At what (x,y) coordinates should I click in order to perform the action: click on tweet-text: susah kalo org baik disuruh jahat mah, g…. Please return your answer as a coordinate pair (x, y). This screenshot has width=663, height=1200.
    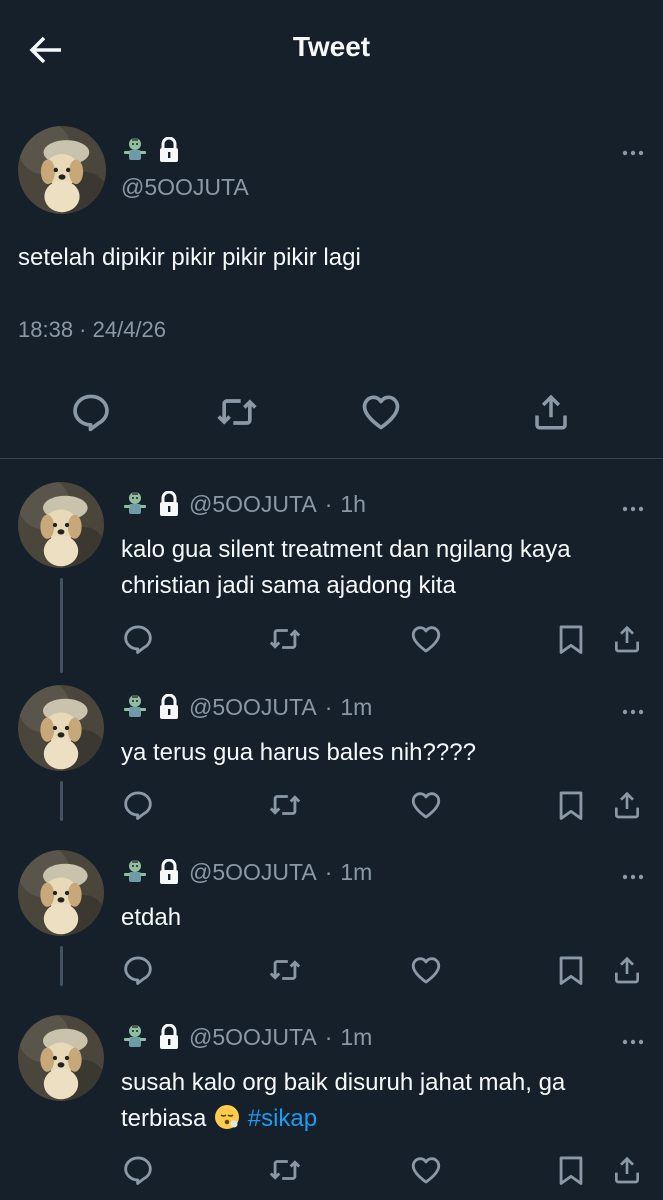
    Looking at the image, I should click on (386, 1101).